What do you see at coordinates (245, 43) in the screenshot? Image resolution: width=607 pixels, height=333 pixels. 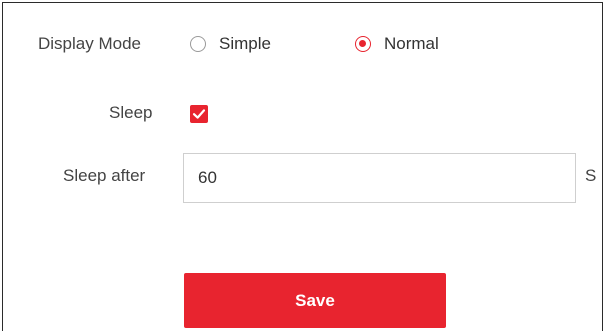 I see `simple-radio-label: Simple` at bounding box center [245, 43].